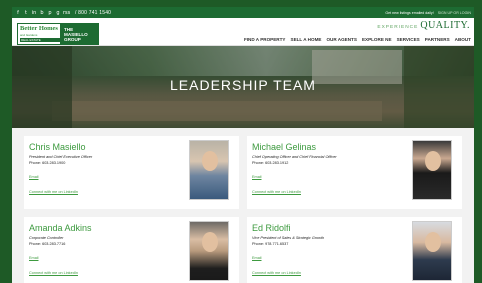 Image resolution: width=482 pixels, height=283 pixels. What do you see at coordinates (18, 13) in the screenshot?
I see `facebook-icon: f` at bounding box center [18, 13].